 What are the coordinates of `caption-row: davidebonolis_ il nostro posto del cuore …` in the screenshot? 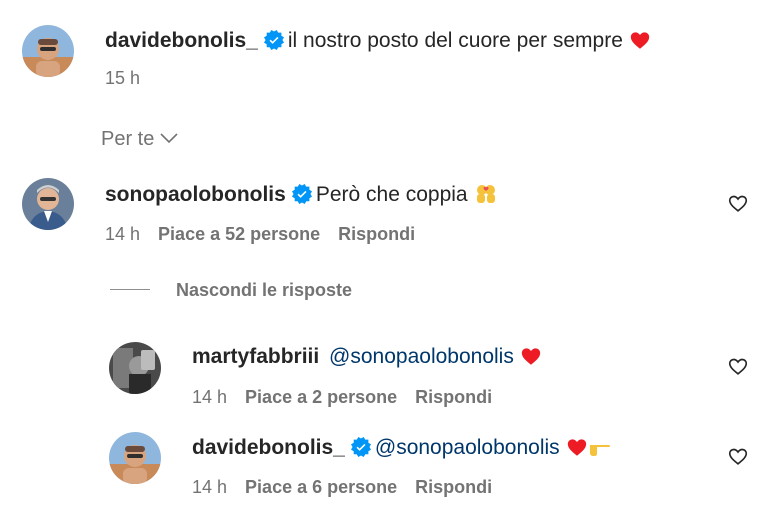 It's located at (378, 41).